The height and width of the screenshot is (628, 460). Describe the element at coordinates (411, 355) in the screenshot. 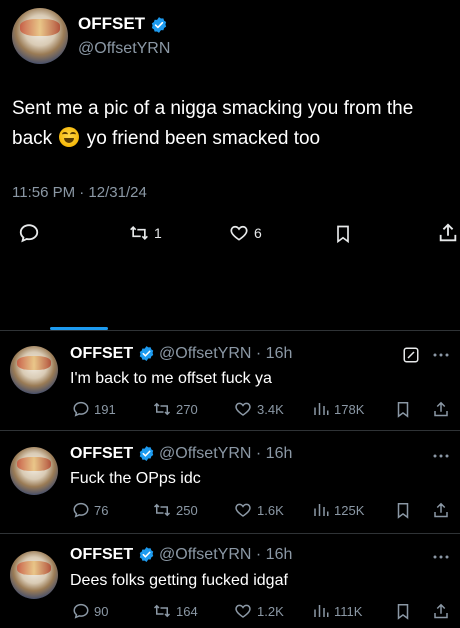

I see `grok-icon` at that location.